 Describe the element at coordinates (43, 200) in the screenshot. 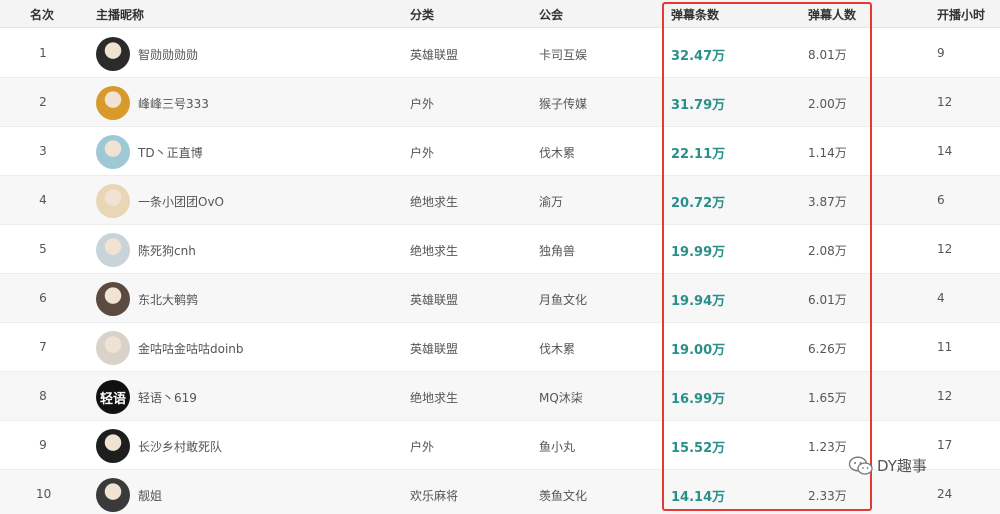

I see `rank-number: 4` at that location.